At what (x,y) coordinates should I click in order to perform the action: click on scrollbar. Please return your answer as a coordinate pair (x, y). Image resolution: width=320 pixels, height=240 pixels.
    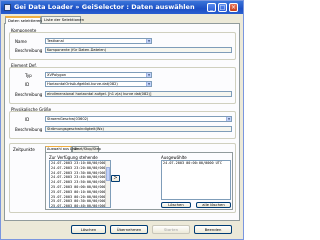
    Looking at the image, I should click on (107, 184).